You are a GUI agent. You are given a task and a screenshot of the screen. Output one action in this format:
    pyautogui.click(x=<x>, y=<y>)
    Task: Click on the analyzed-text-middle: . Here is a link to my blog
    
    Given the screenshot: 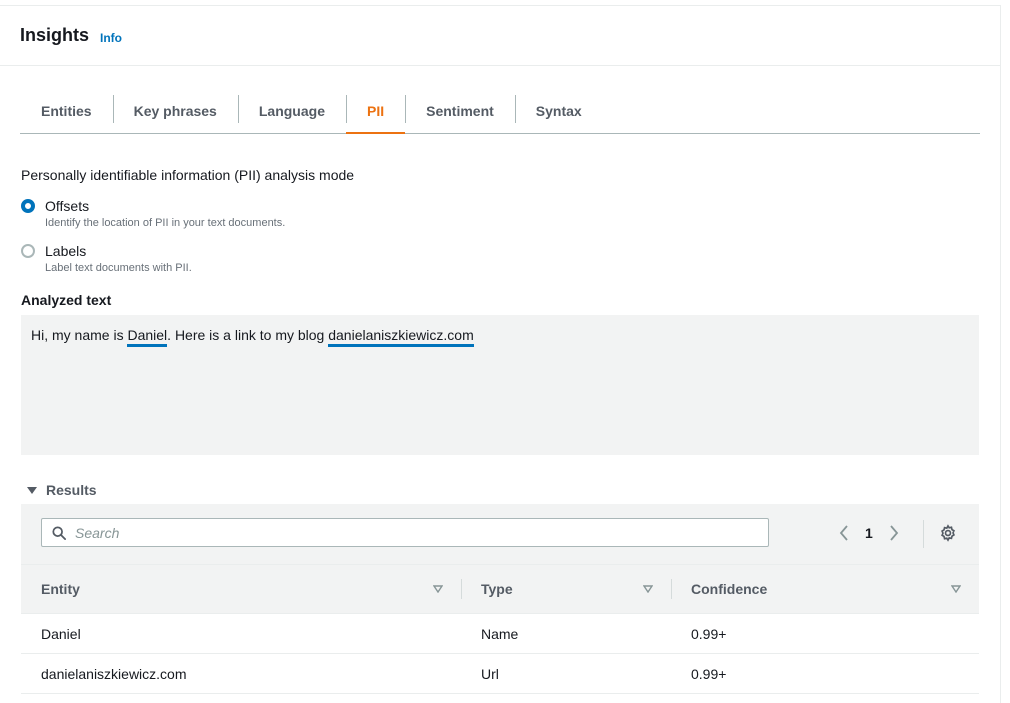 What is the action you would take?
    pyautogui.click(x=248, y=335)
    